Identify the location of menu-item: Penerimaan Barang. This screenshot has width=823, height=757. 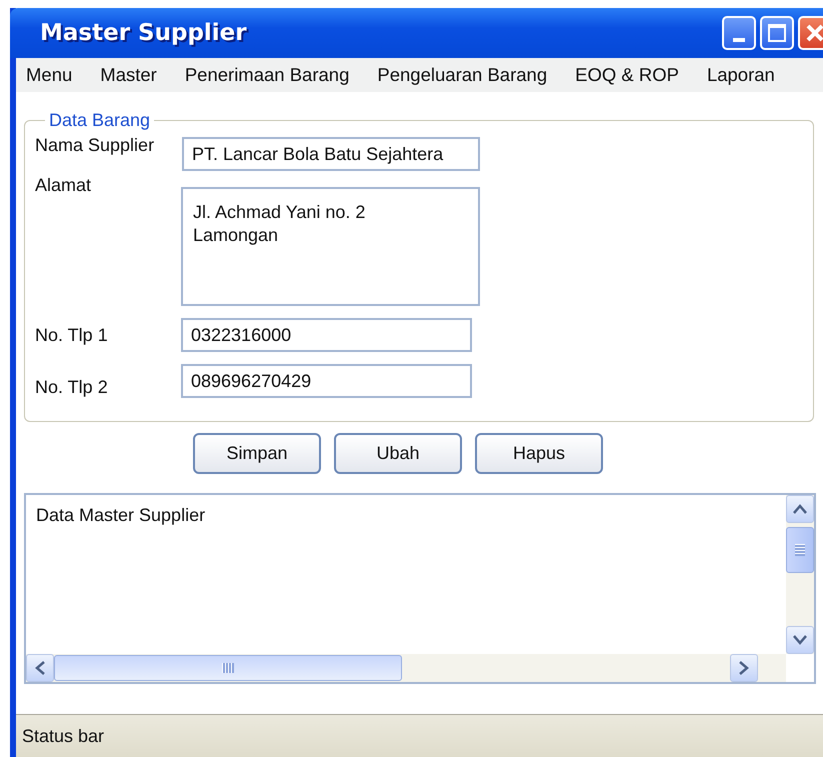
(267, 75).